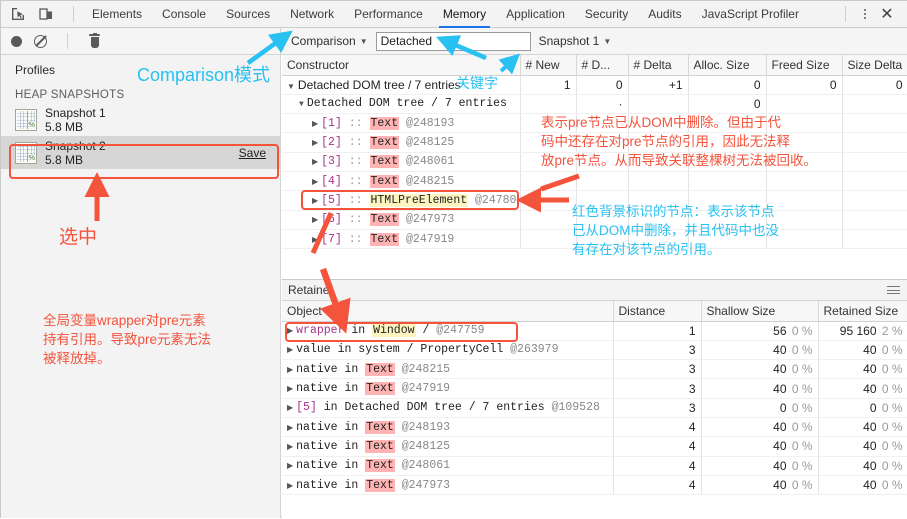 This screenshot has width=907, height=519. What do you see at coordinates (40, 41) in the screenshot?
I see `clear-icon` at bounding box center [40, 41].